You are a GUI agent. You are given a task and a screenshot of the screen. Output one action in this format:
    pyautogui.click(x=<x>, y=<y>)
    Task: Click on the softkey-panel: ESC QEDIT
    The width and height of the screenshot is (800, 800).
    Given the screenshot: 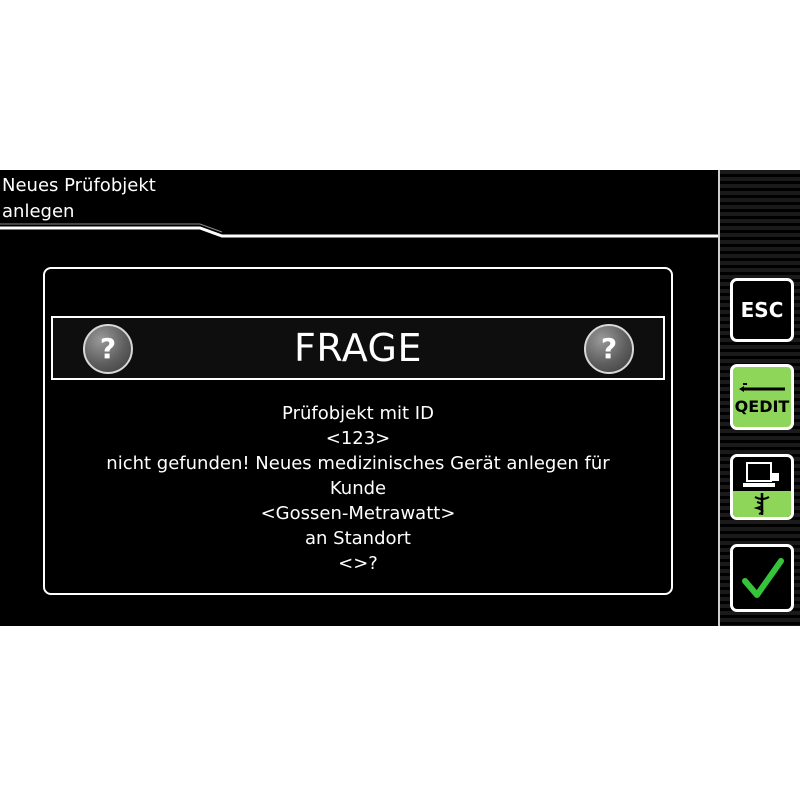 What is the action you would take?
    pyautogui.click(x=759, y=398)
    